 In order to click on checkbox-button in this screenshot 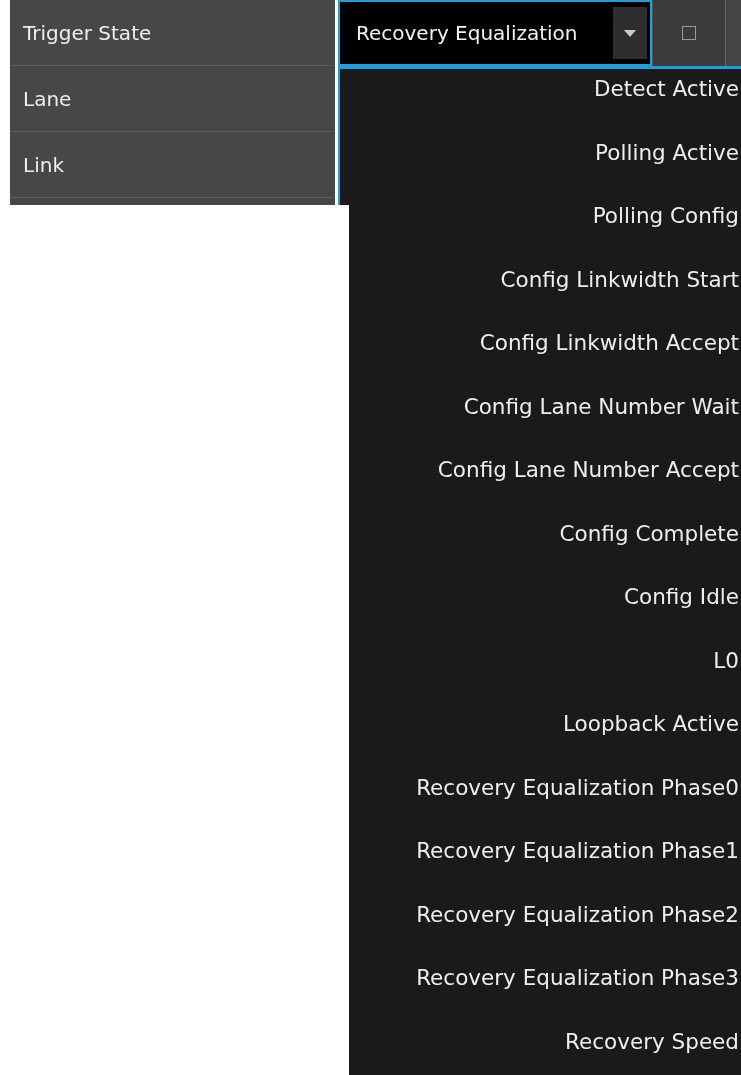, I will do `click(688, 33)`.